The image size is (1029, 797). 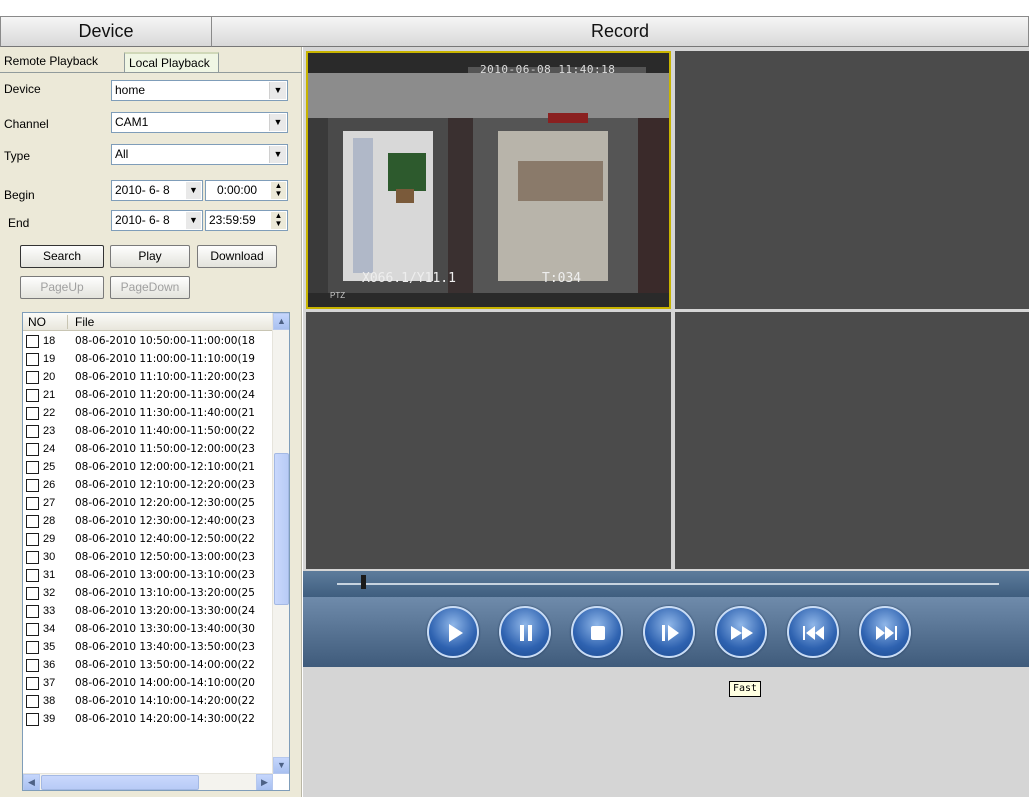 I want to click on list-item: 34 08-06-2010 13:30:00-13:40:00(30, so click(x=148, y=629).